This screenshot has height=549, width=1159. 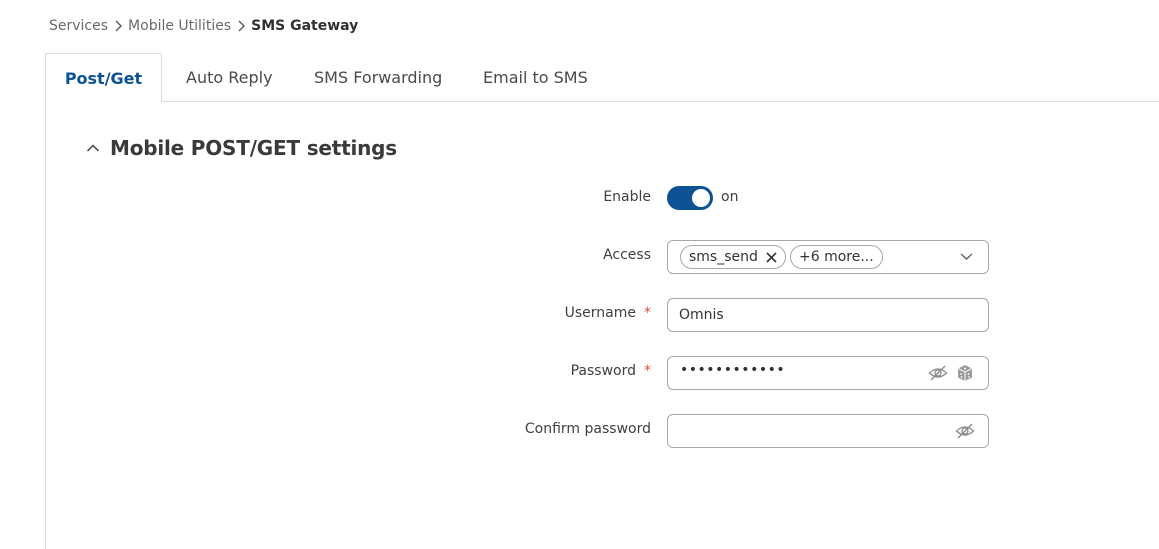 I want to click on password-masked-value: ••••••••••••, so click(x=733, y=370).